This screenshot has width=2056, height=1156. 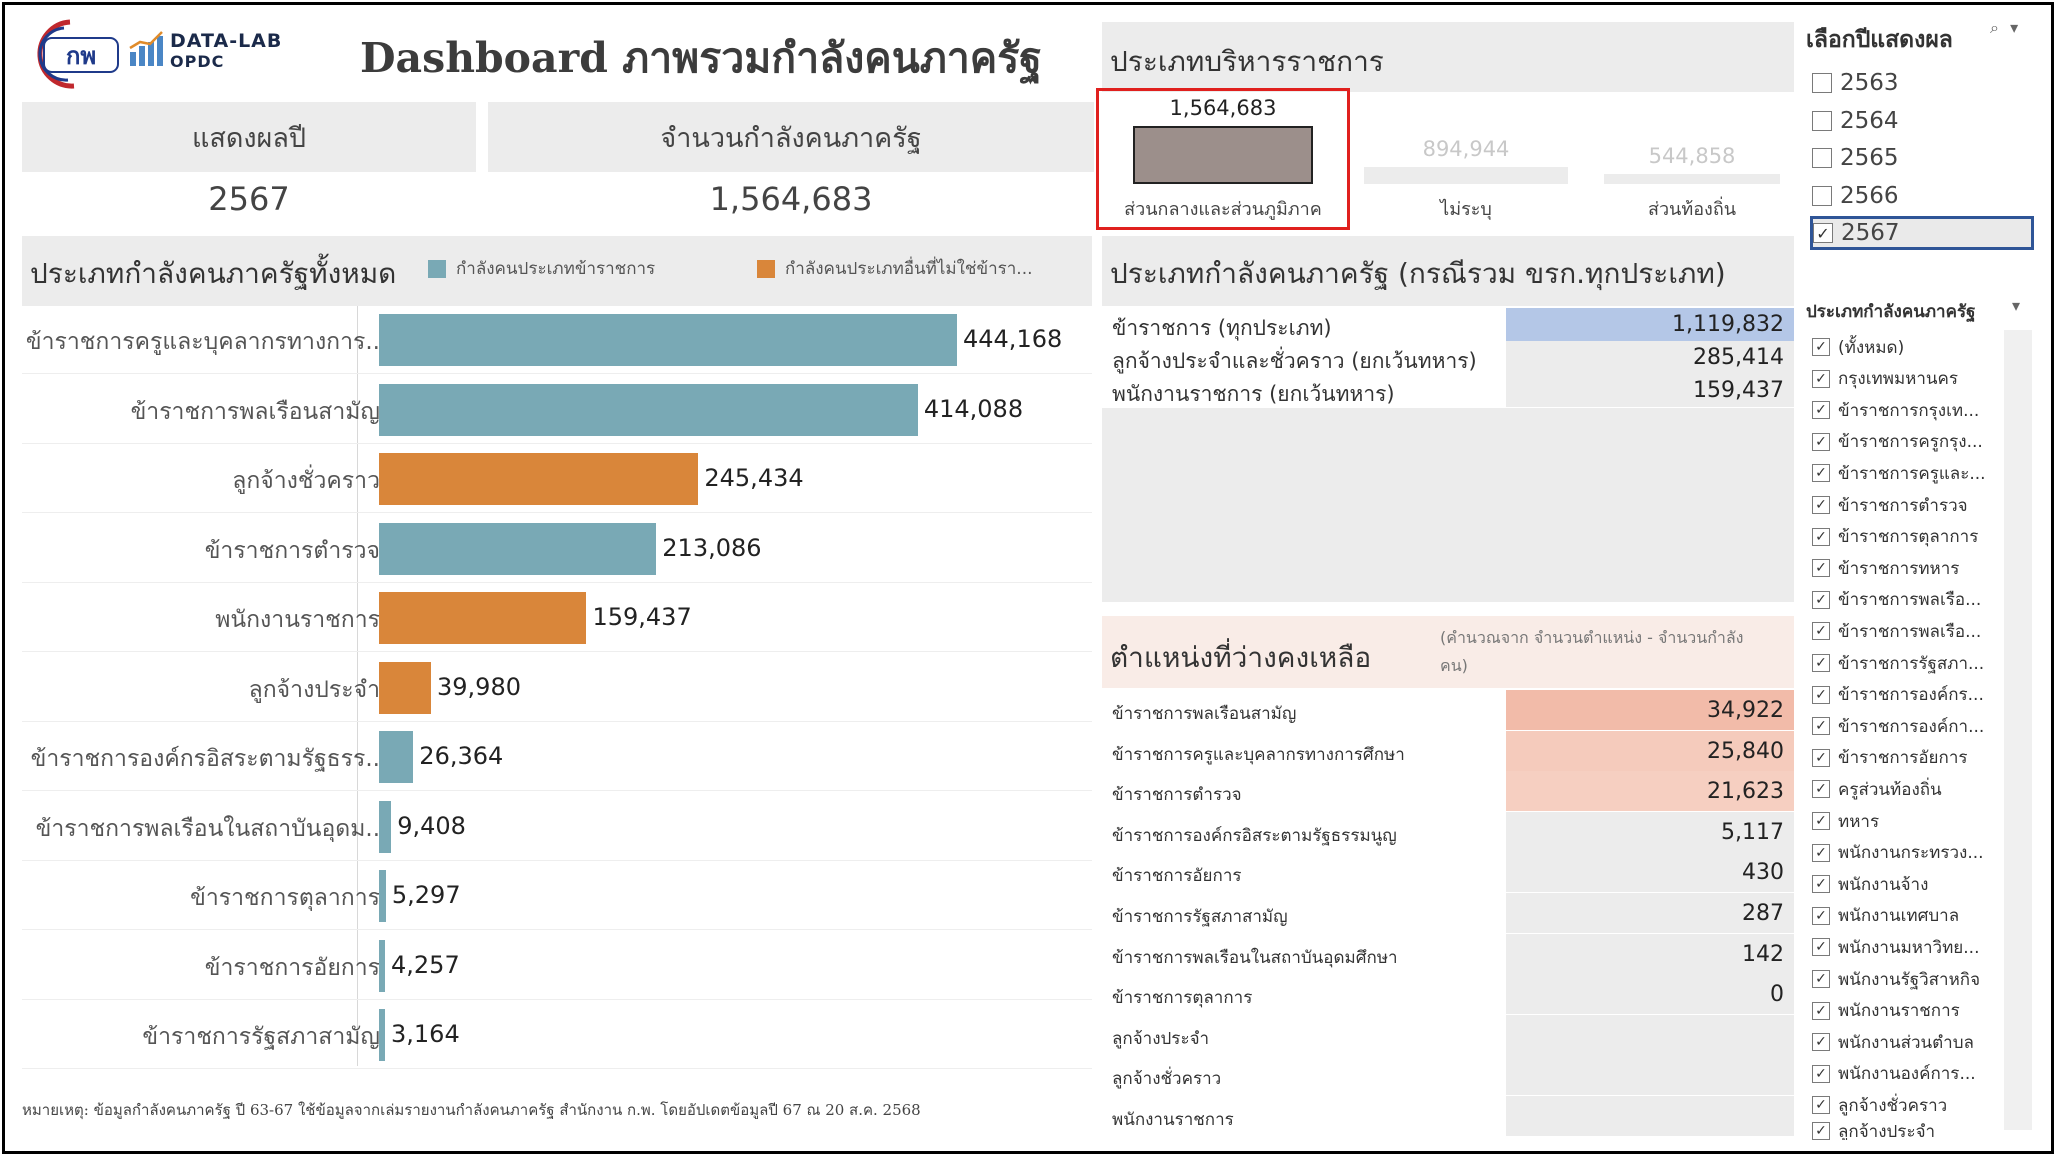 What do you see at coordinates (1448, 953) in the screenshot?
I see `table-row: ข้าราชการพลเรือนในสถาบันอุดมศึกษา 142` at bounding box center [1448, 953].